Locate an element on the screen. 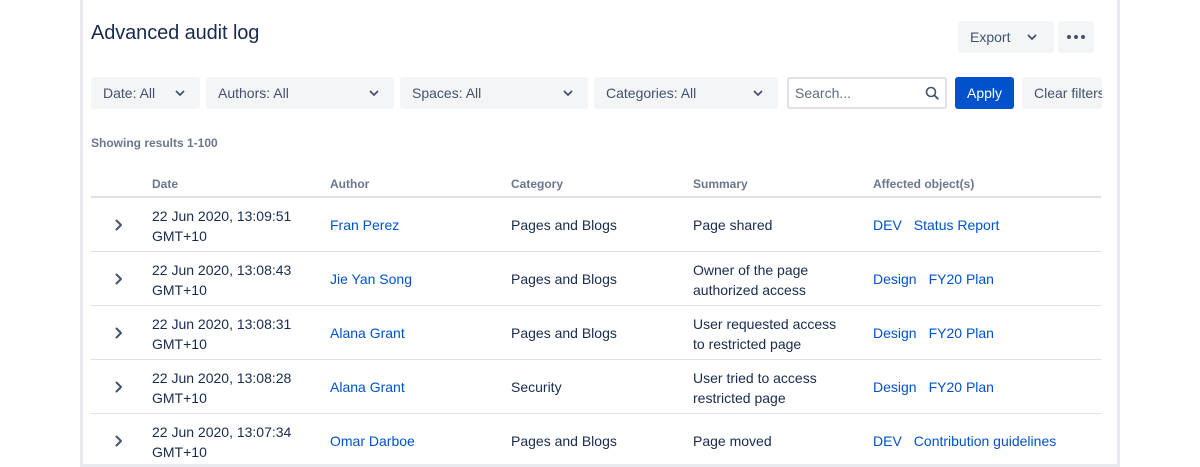 The height and width of the screenshot is (467, 1200). search-box is located at coordinates (867, 93).